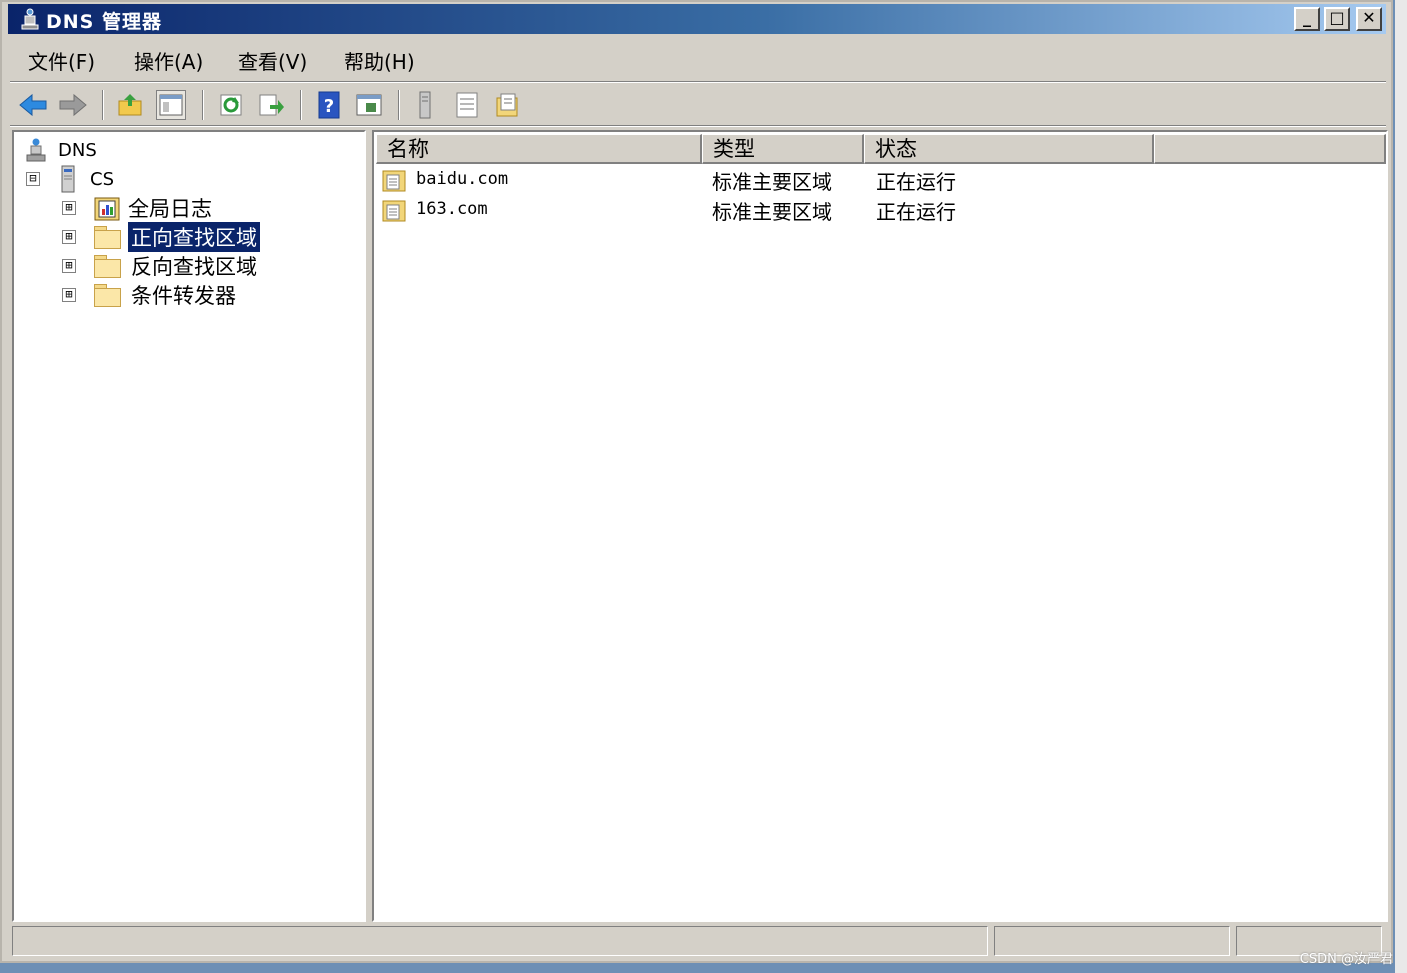 The width and height of the screenshot is (1407, 973). Describe the element at coordinates (61, 60) in the screenshot. I see `menu-file: 文件(F)` at that location.